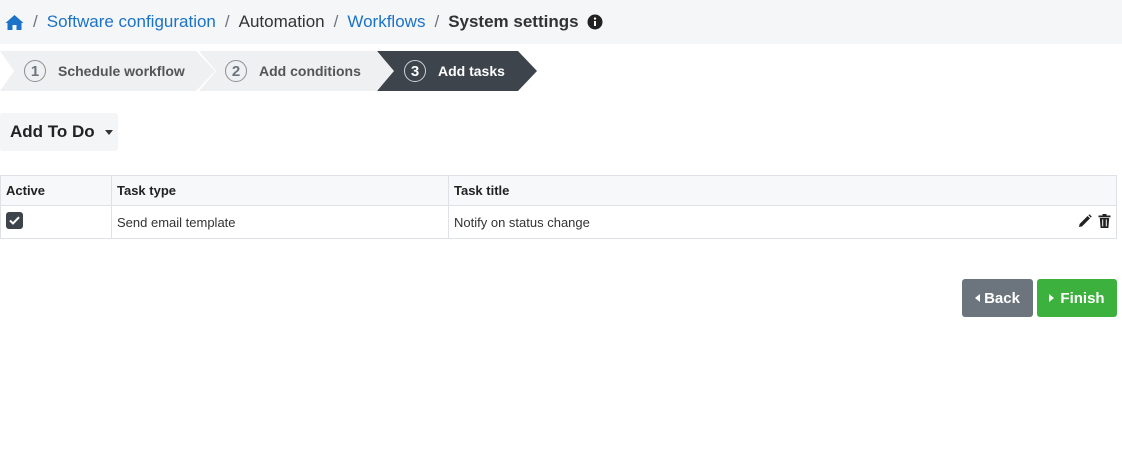  What do you see at coordinates (513, 21) in the screenshot?
I see `page-title: System settings` at bounding box center [513, 21].